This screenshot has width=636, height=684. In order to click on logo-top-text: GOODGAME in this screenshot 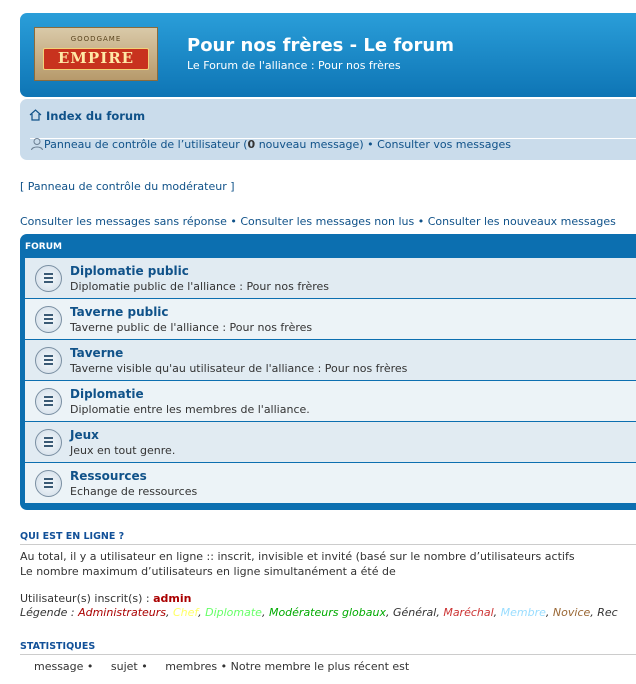, I will do `click(96, 39)`.